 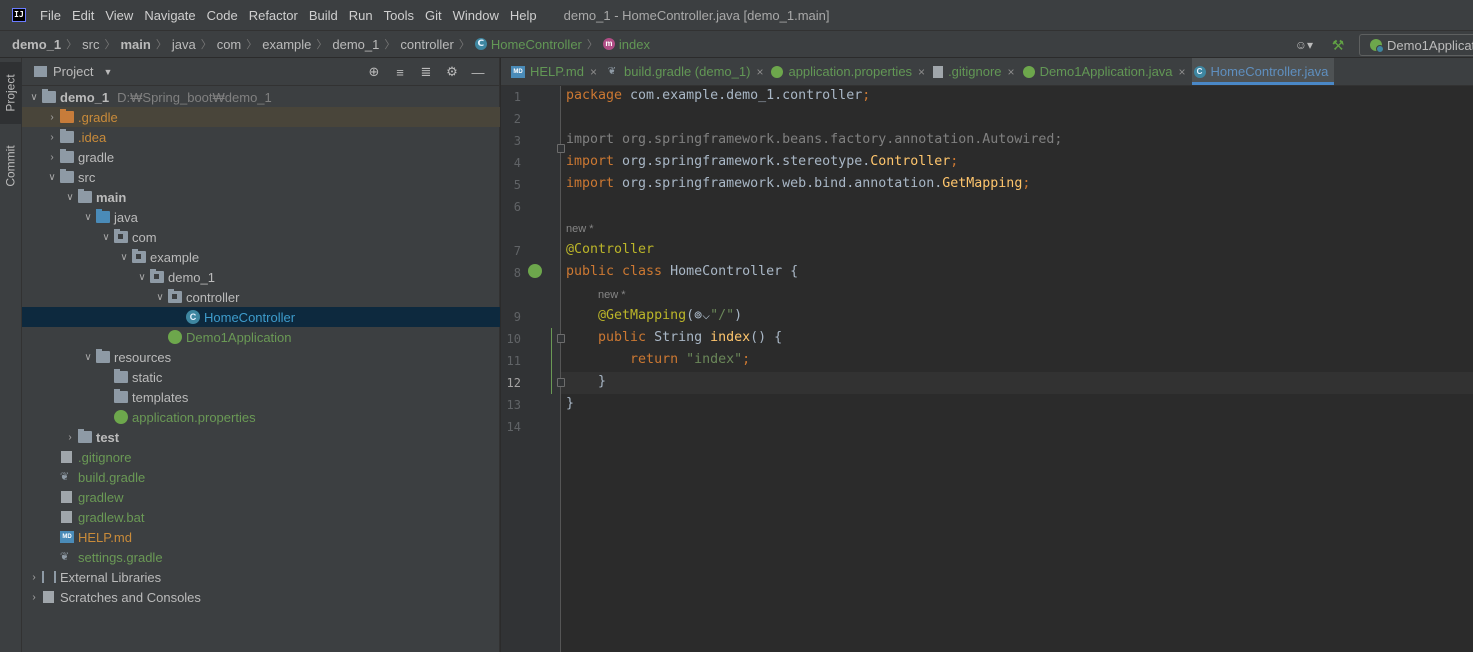 I want to click on tree-item: › External Libraries, so click(x=261, y=577).